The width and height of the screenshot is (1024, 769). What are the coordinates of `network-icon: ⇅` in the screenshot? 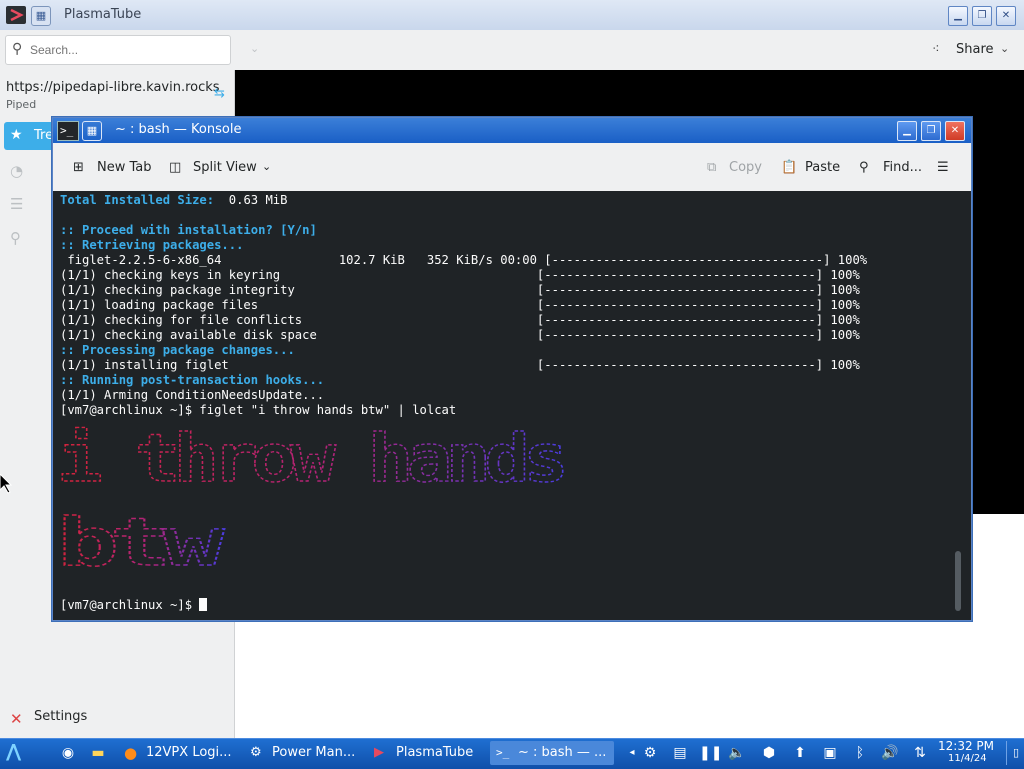 It's located at (920, 753).